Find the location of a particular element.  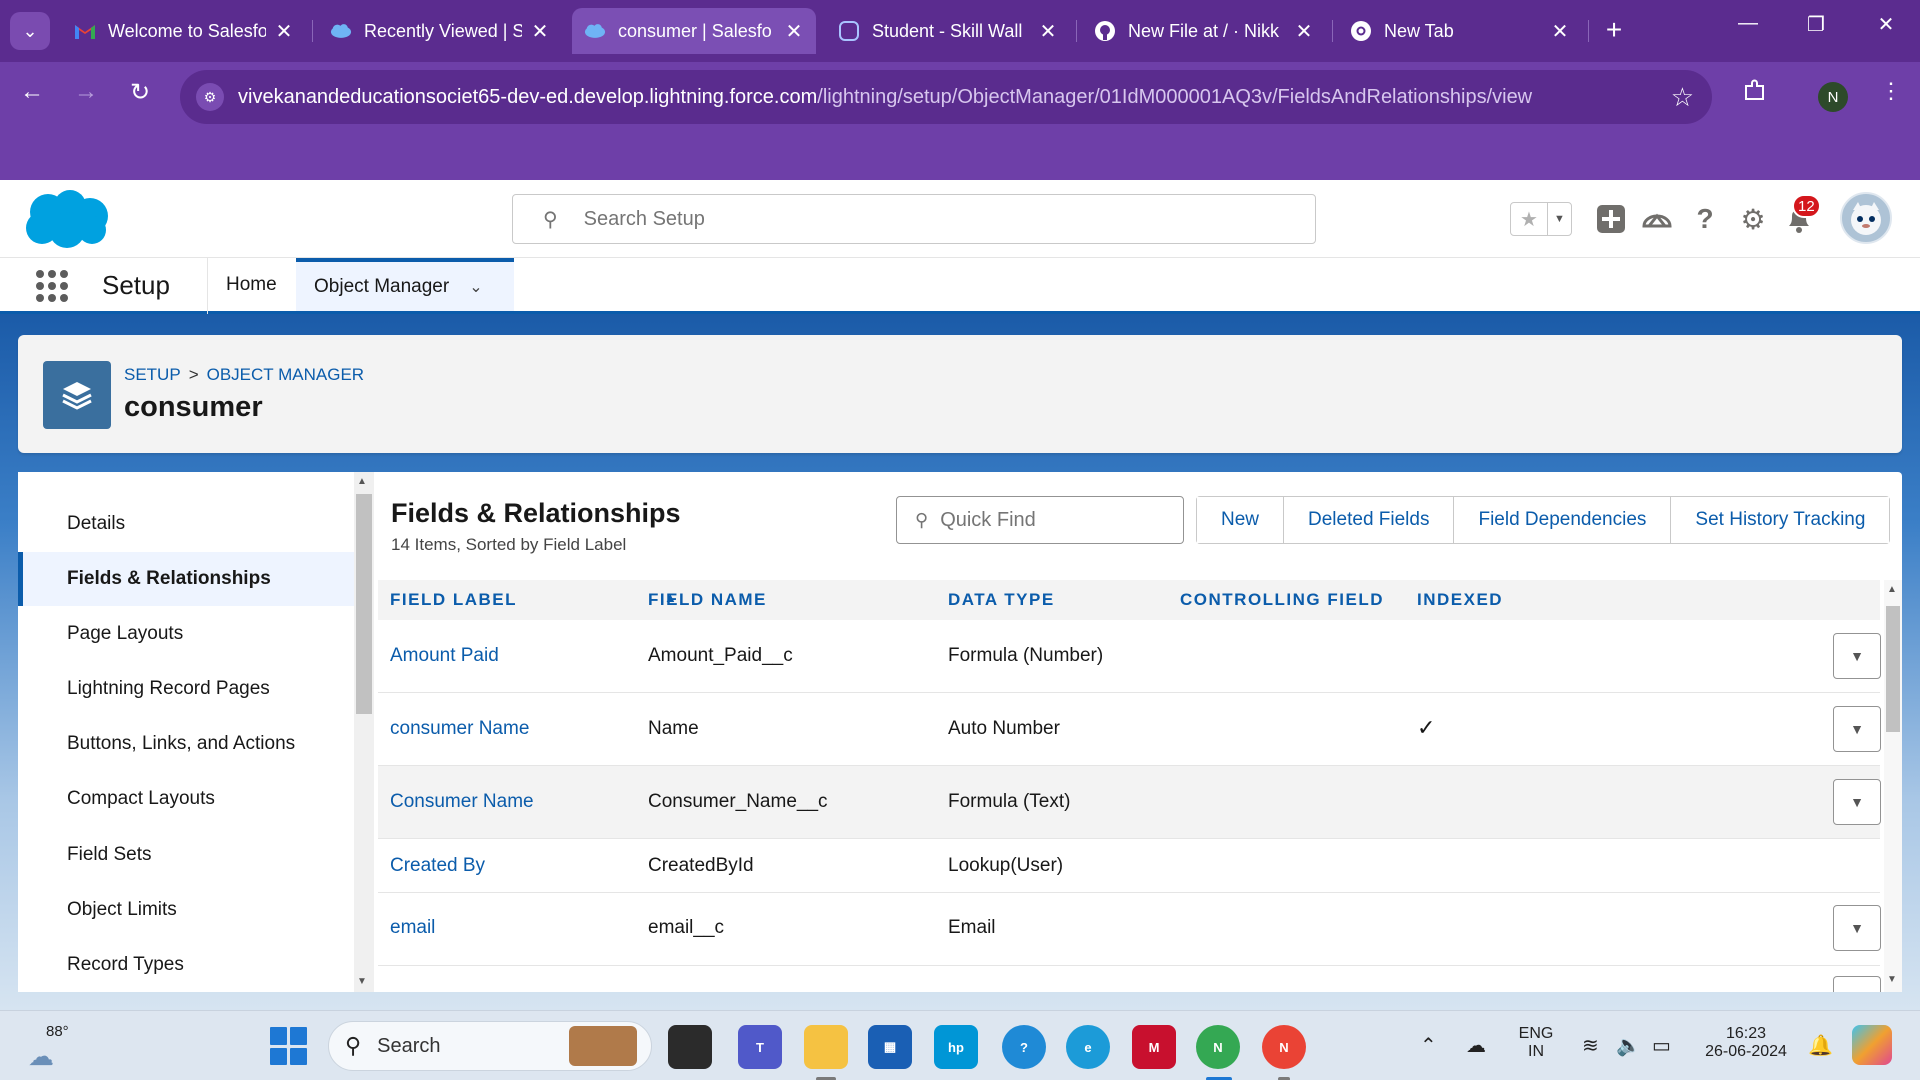

trailhead-button is located at coordinates (1657, 219).